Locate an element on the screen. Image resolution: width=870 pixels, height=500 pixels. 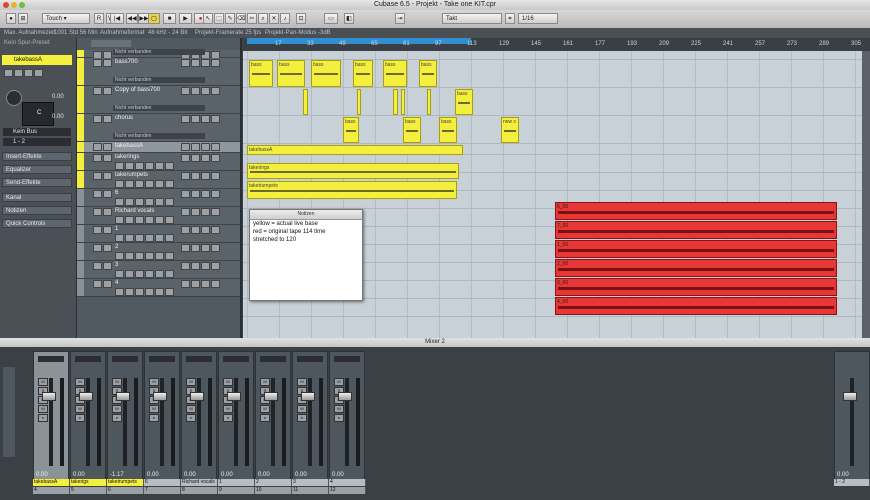
channel-name: takerigs is located at coordinates (88, 482).